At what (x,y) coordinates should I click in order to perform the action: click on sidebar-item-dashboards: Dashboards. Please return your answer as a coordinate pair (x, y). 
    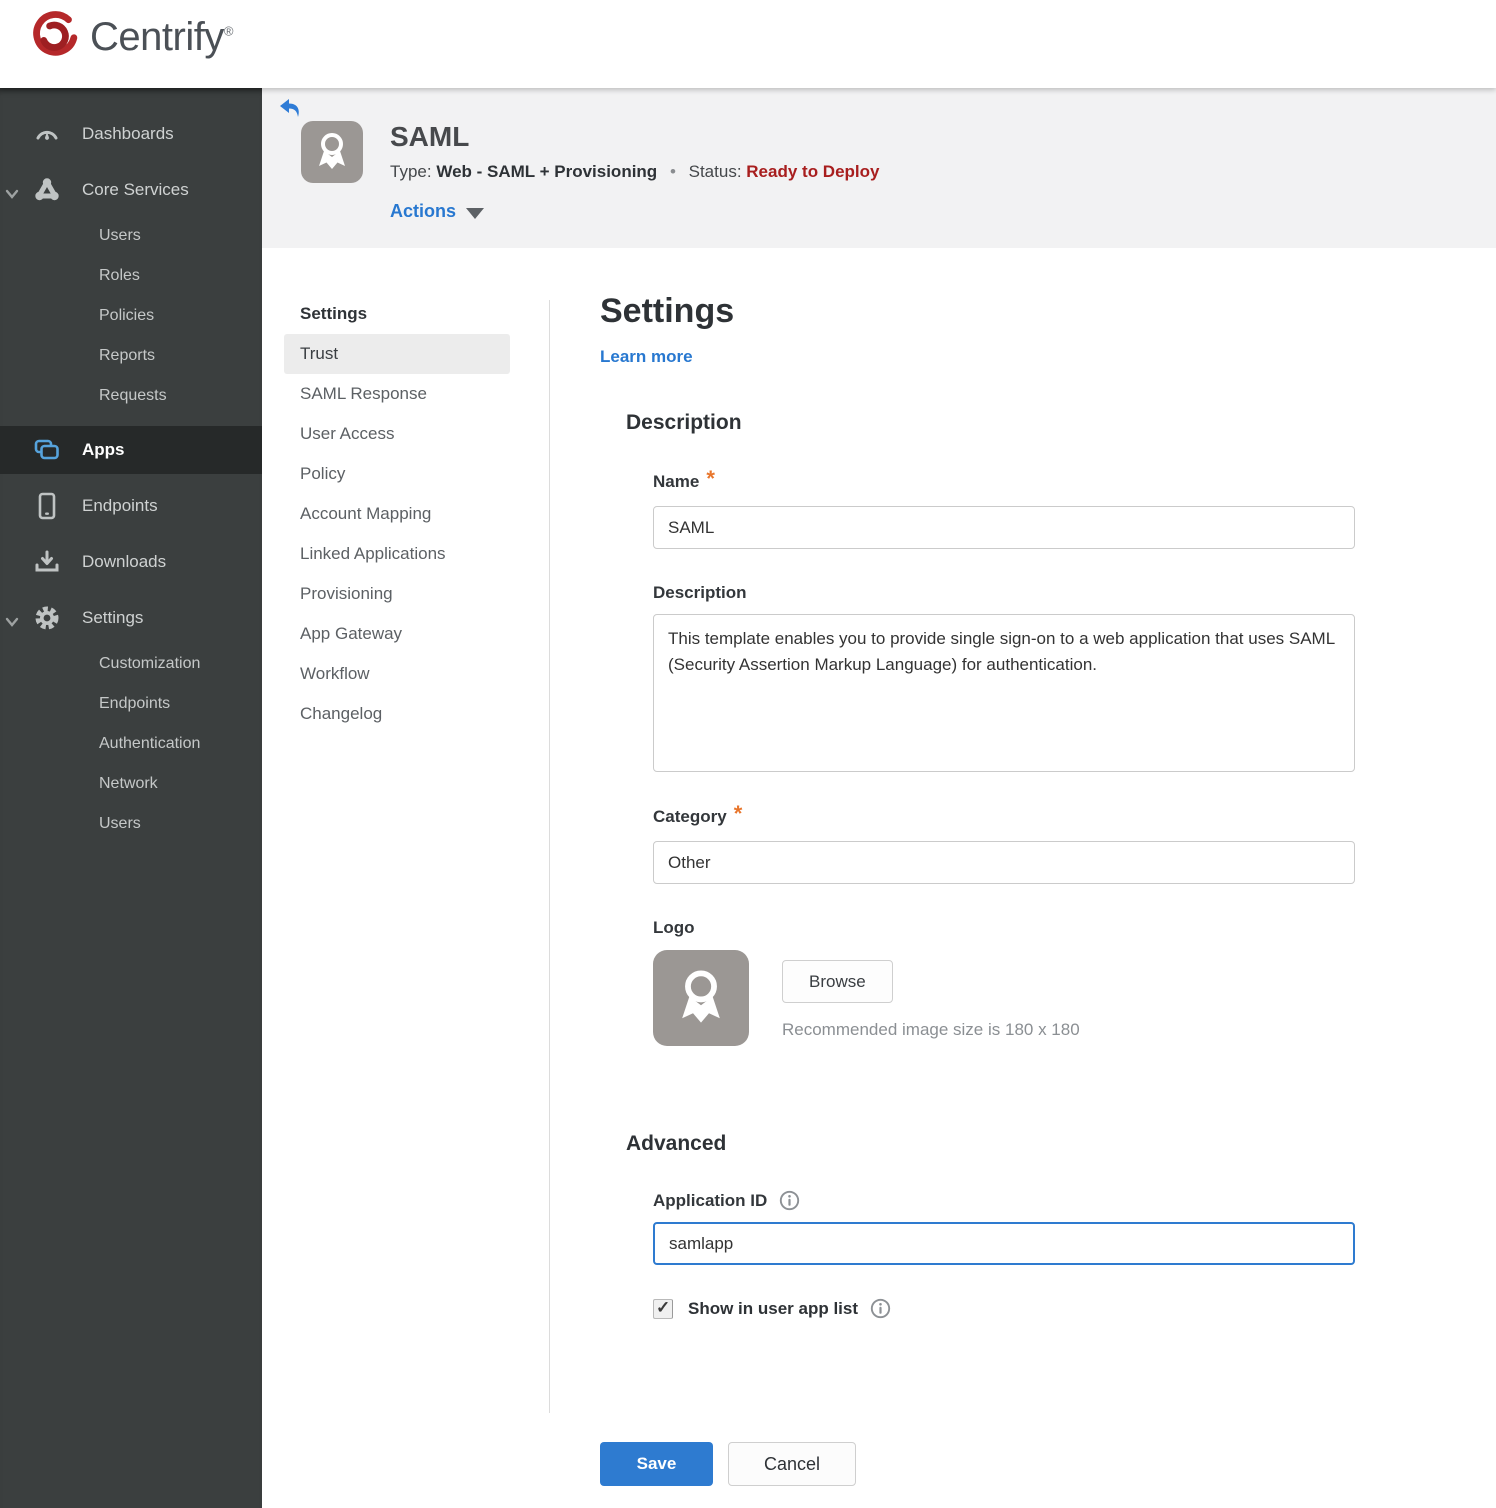
    Looking at the image, I should click on (131, 134).